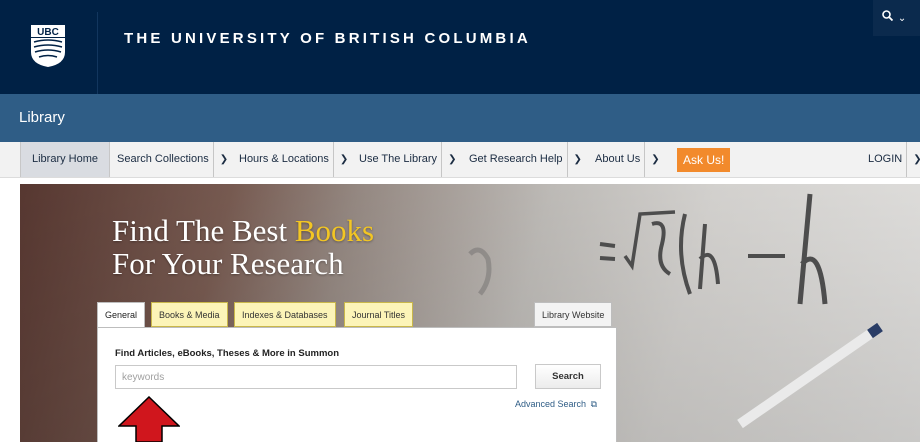  Describe the element at coordinates (568, 376) in the screenshot. I see `search-button: Search` at that location.